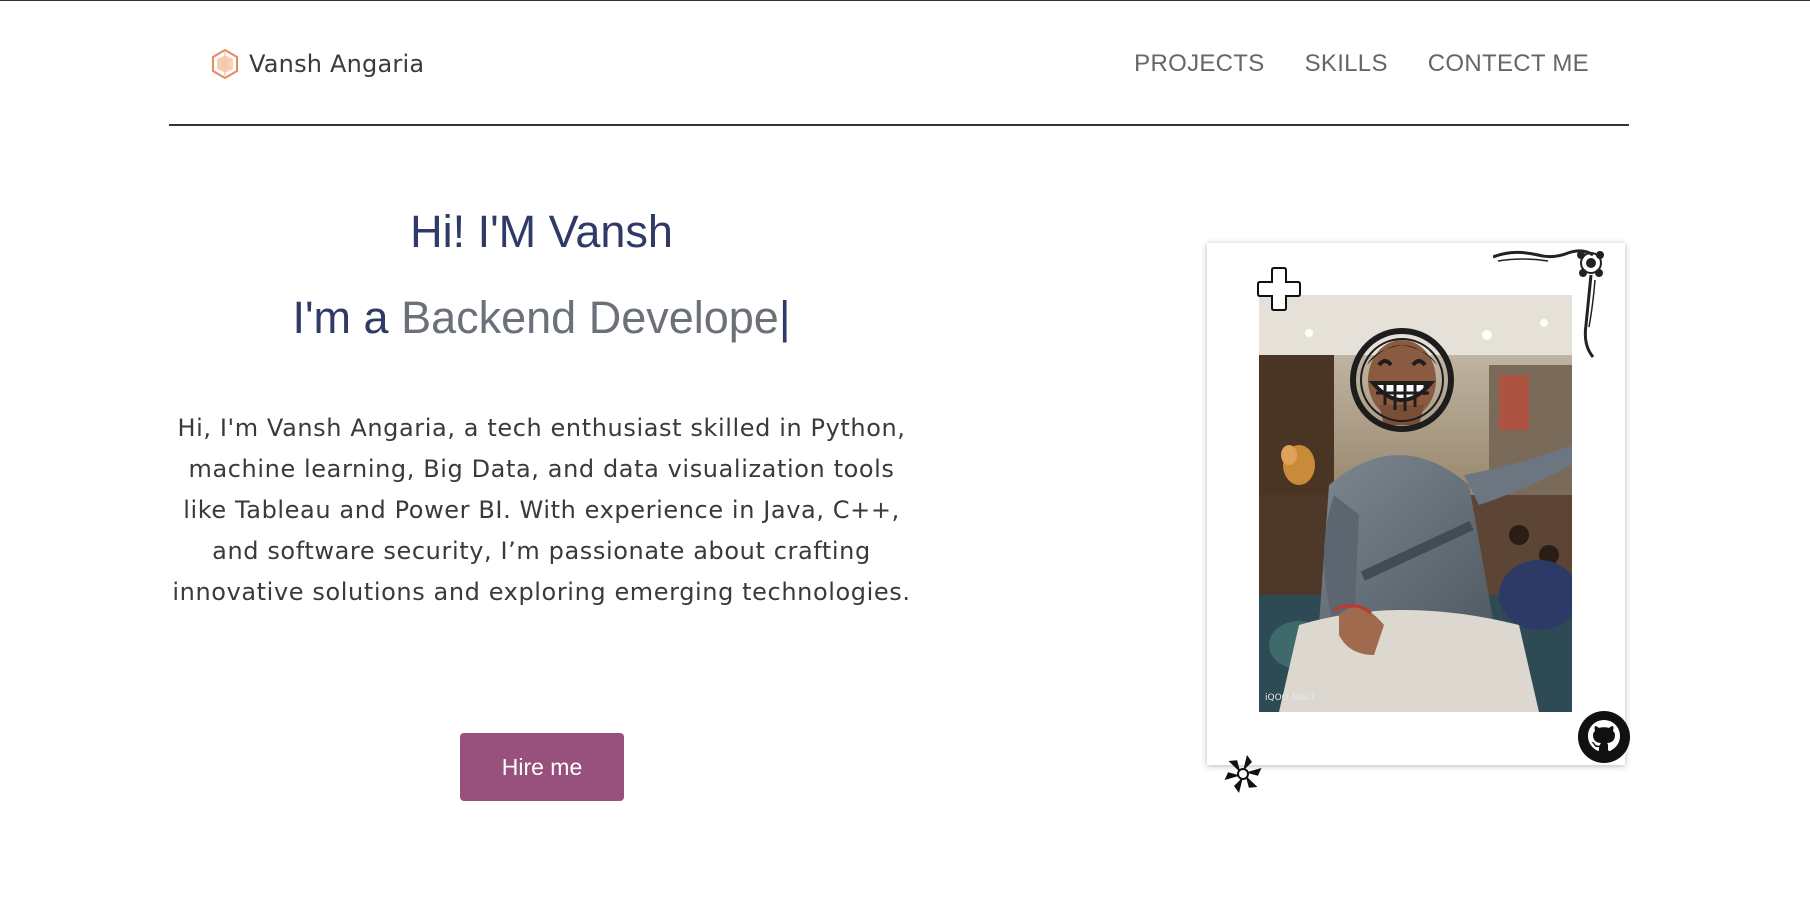  Describe the element at coordinates (899, 62) in the screenshot. I see `navbar: Vansh Angaria PROJECTS SKILLS CONTECT ME` at that location.